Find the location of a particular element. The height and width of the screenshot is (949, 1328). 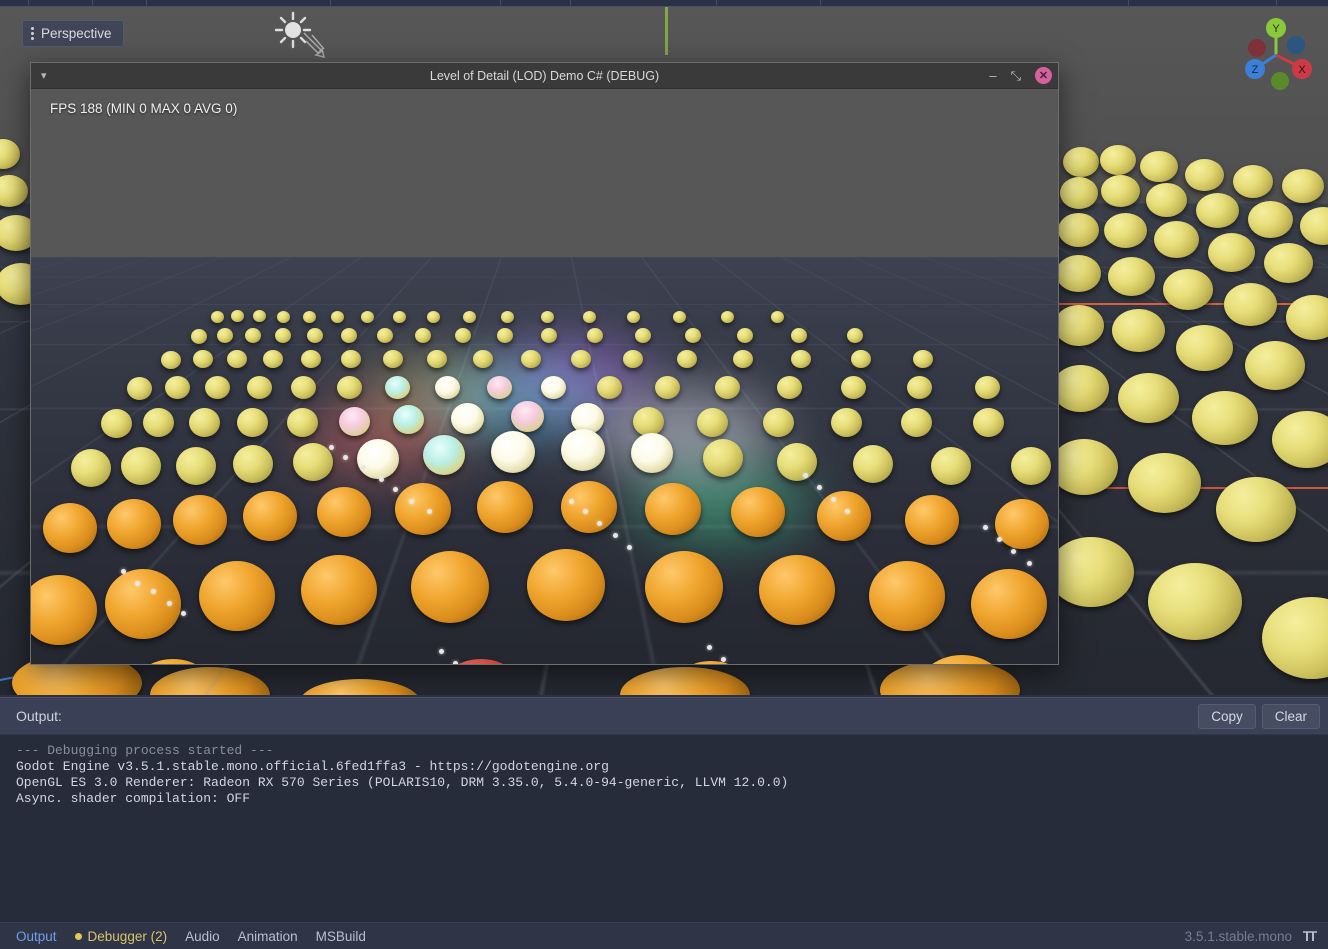

axis-label-z: Z is located at coordinates (1255, 70).